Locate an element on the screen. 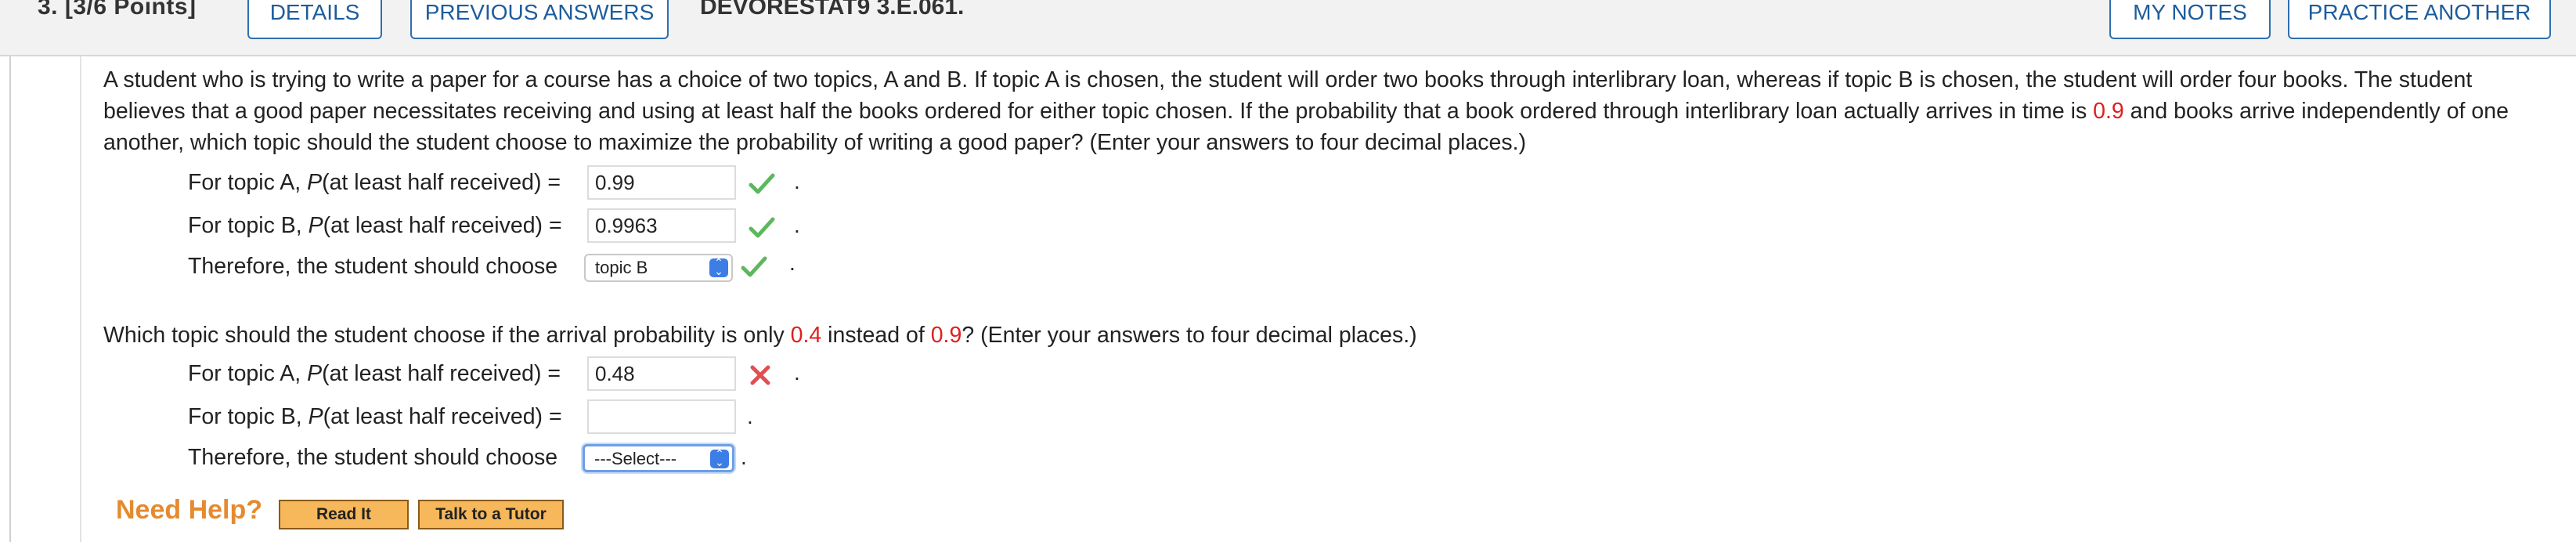 The width and height of the screenshot is (2576, 542). assignment-code: DEVORESTAT9 3.E.061. is located at coordinates (833, 10).